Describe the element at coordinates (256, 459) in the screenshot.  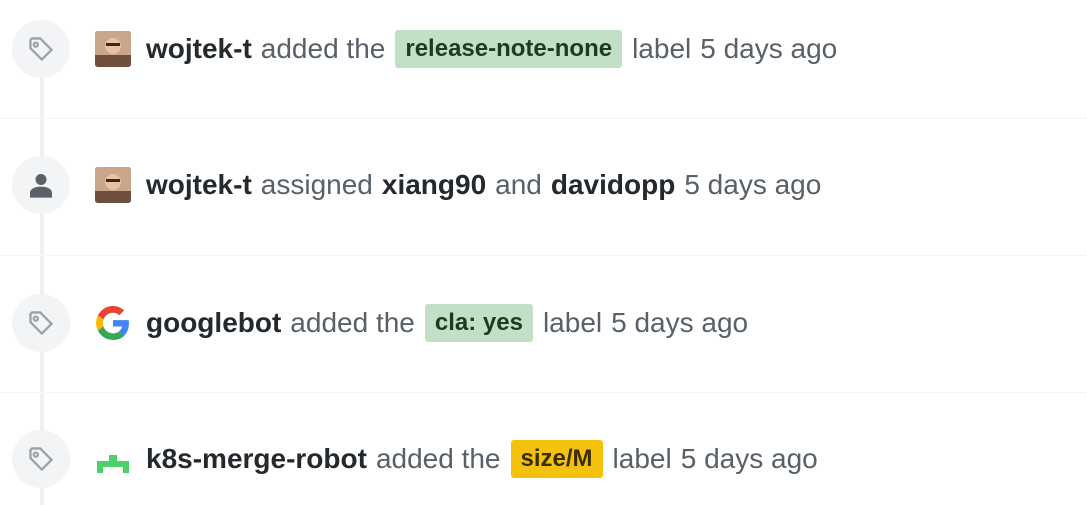
I see `author-link: k8s-merge-robot` at that location.